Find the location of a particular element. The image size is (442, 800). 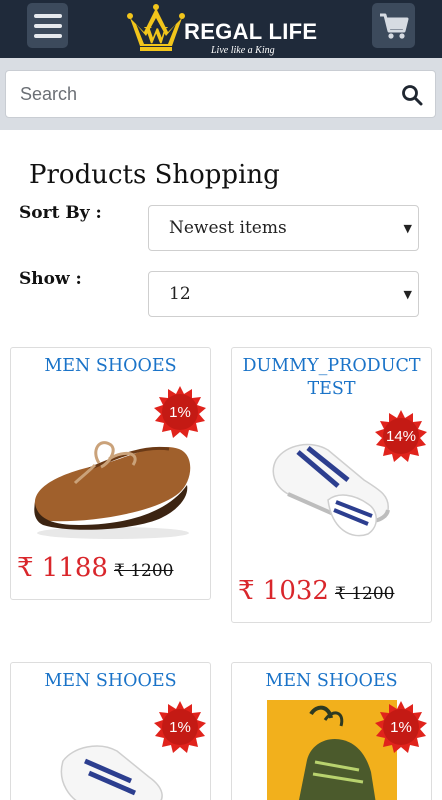

cart-glyph is located at coordinates (393, 26).